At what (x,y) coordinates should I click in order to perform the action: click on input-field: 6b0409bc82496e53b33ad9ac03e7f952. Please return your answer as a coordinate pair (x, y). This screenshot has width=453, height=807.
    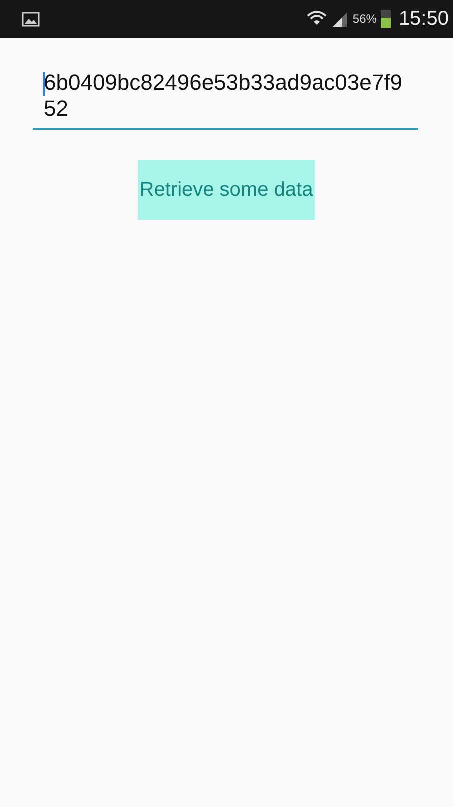
    Looking at the image, I should click on (225, 100).